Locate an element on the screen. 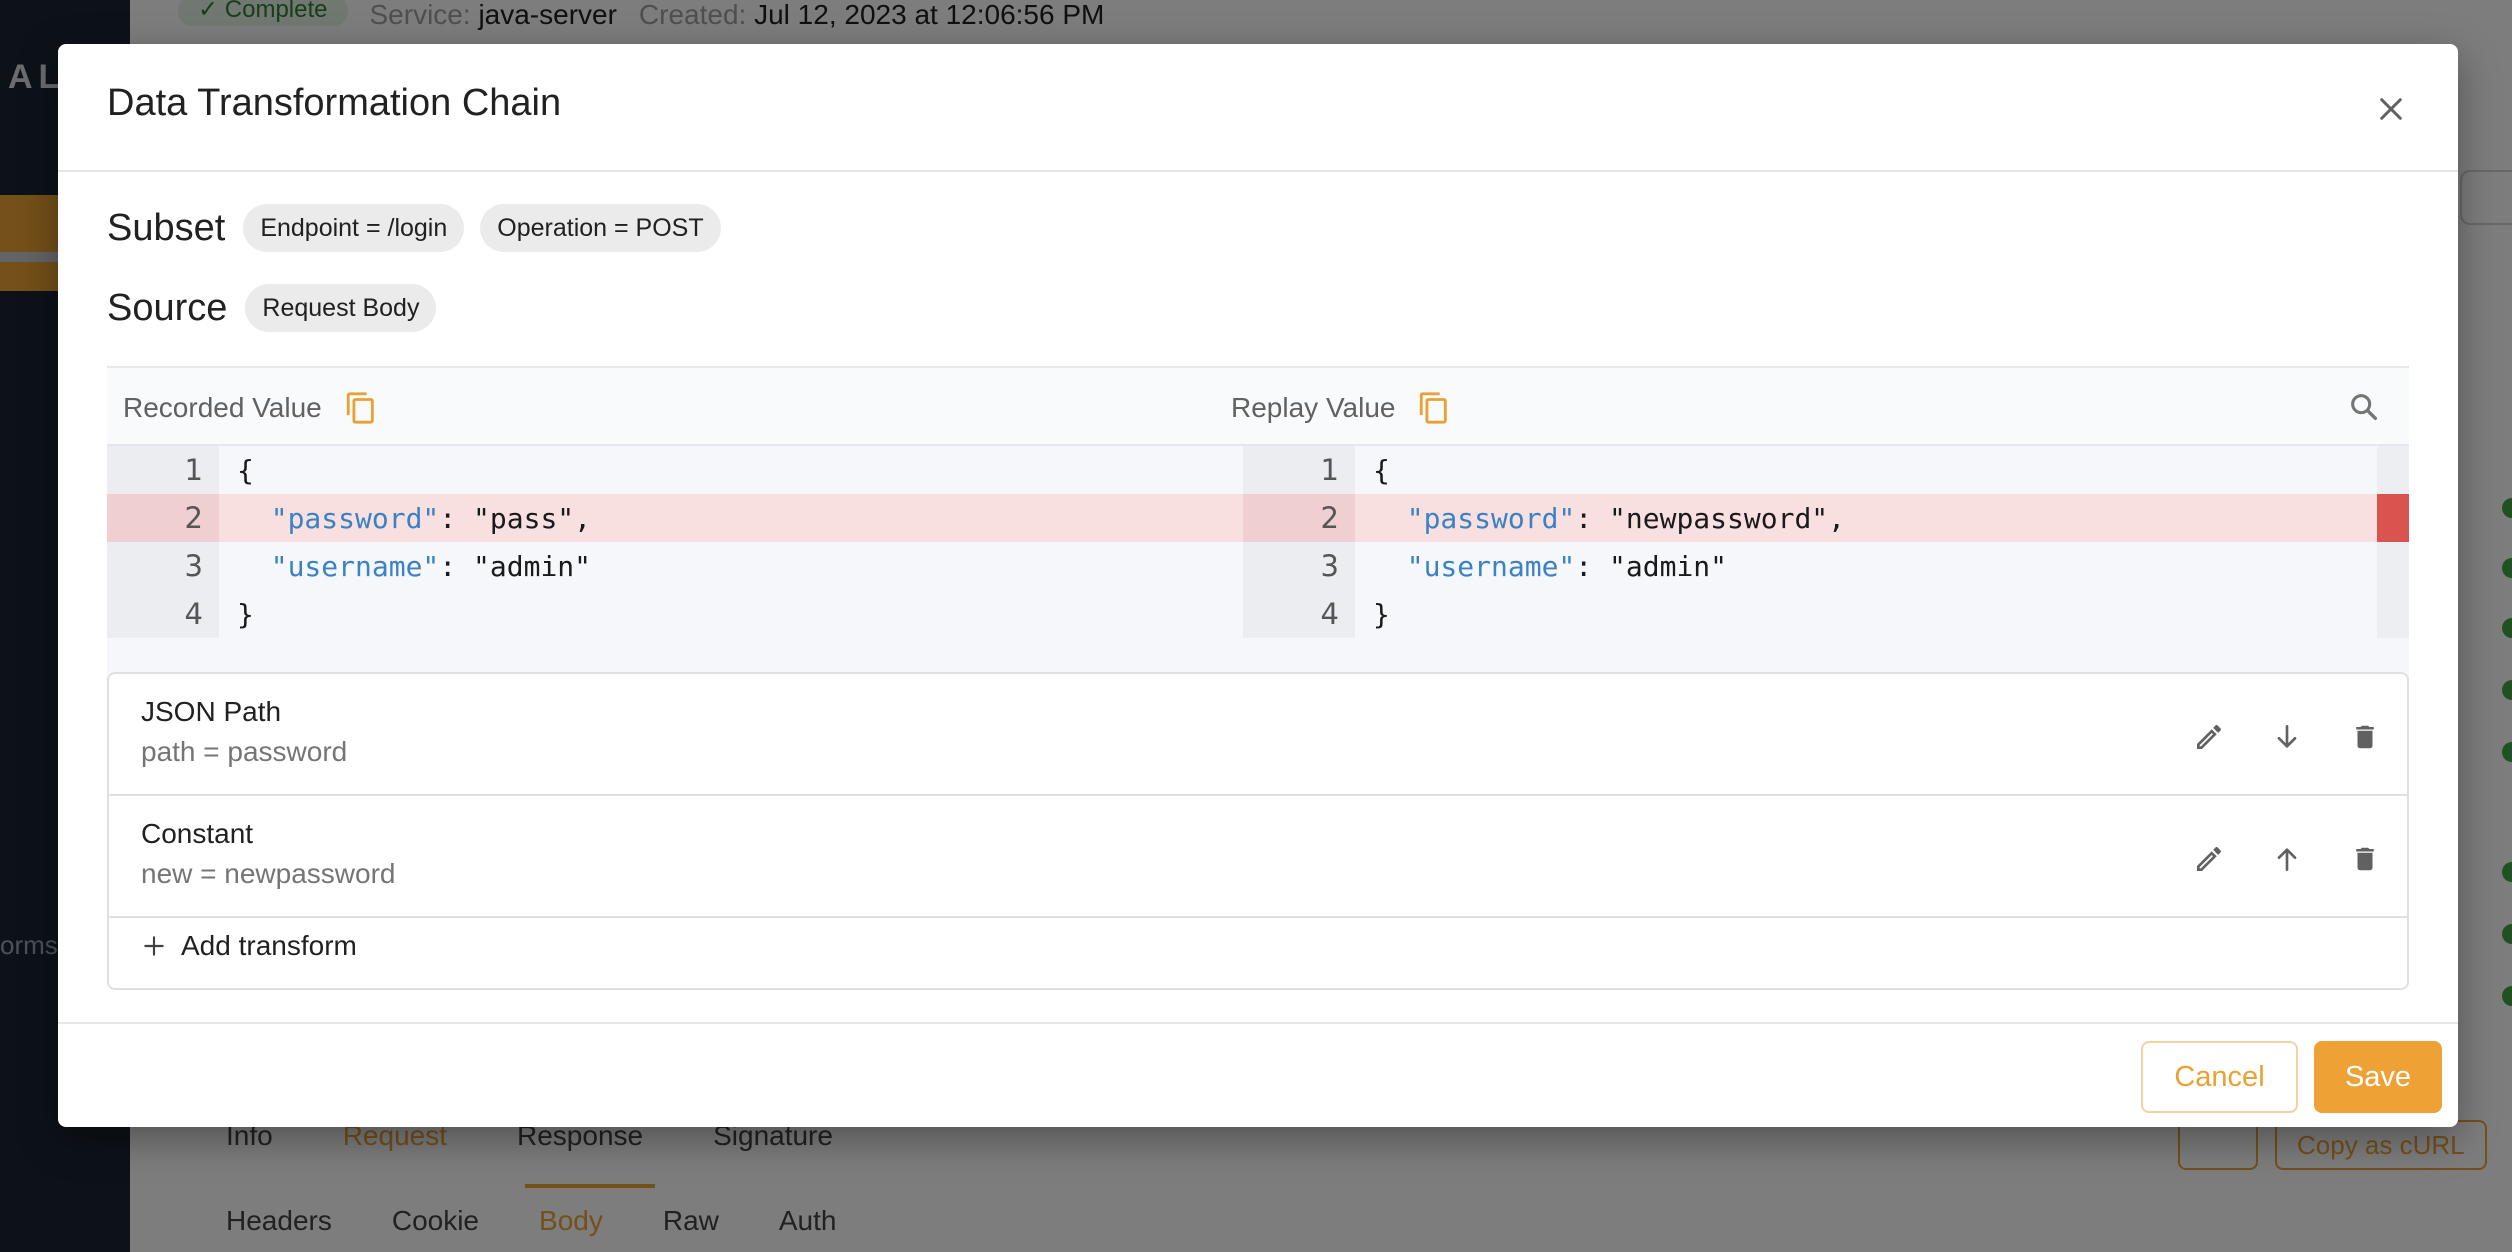 This screenshot has width=2512, height=1252. plus-icon is located at coordinates (154, 946).